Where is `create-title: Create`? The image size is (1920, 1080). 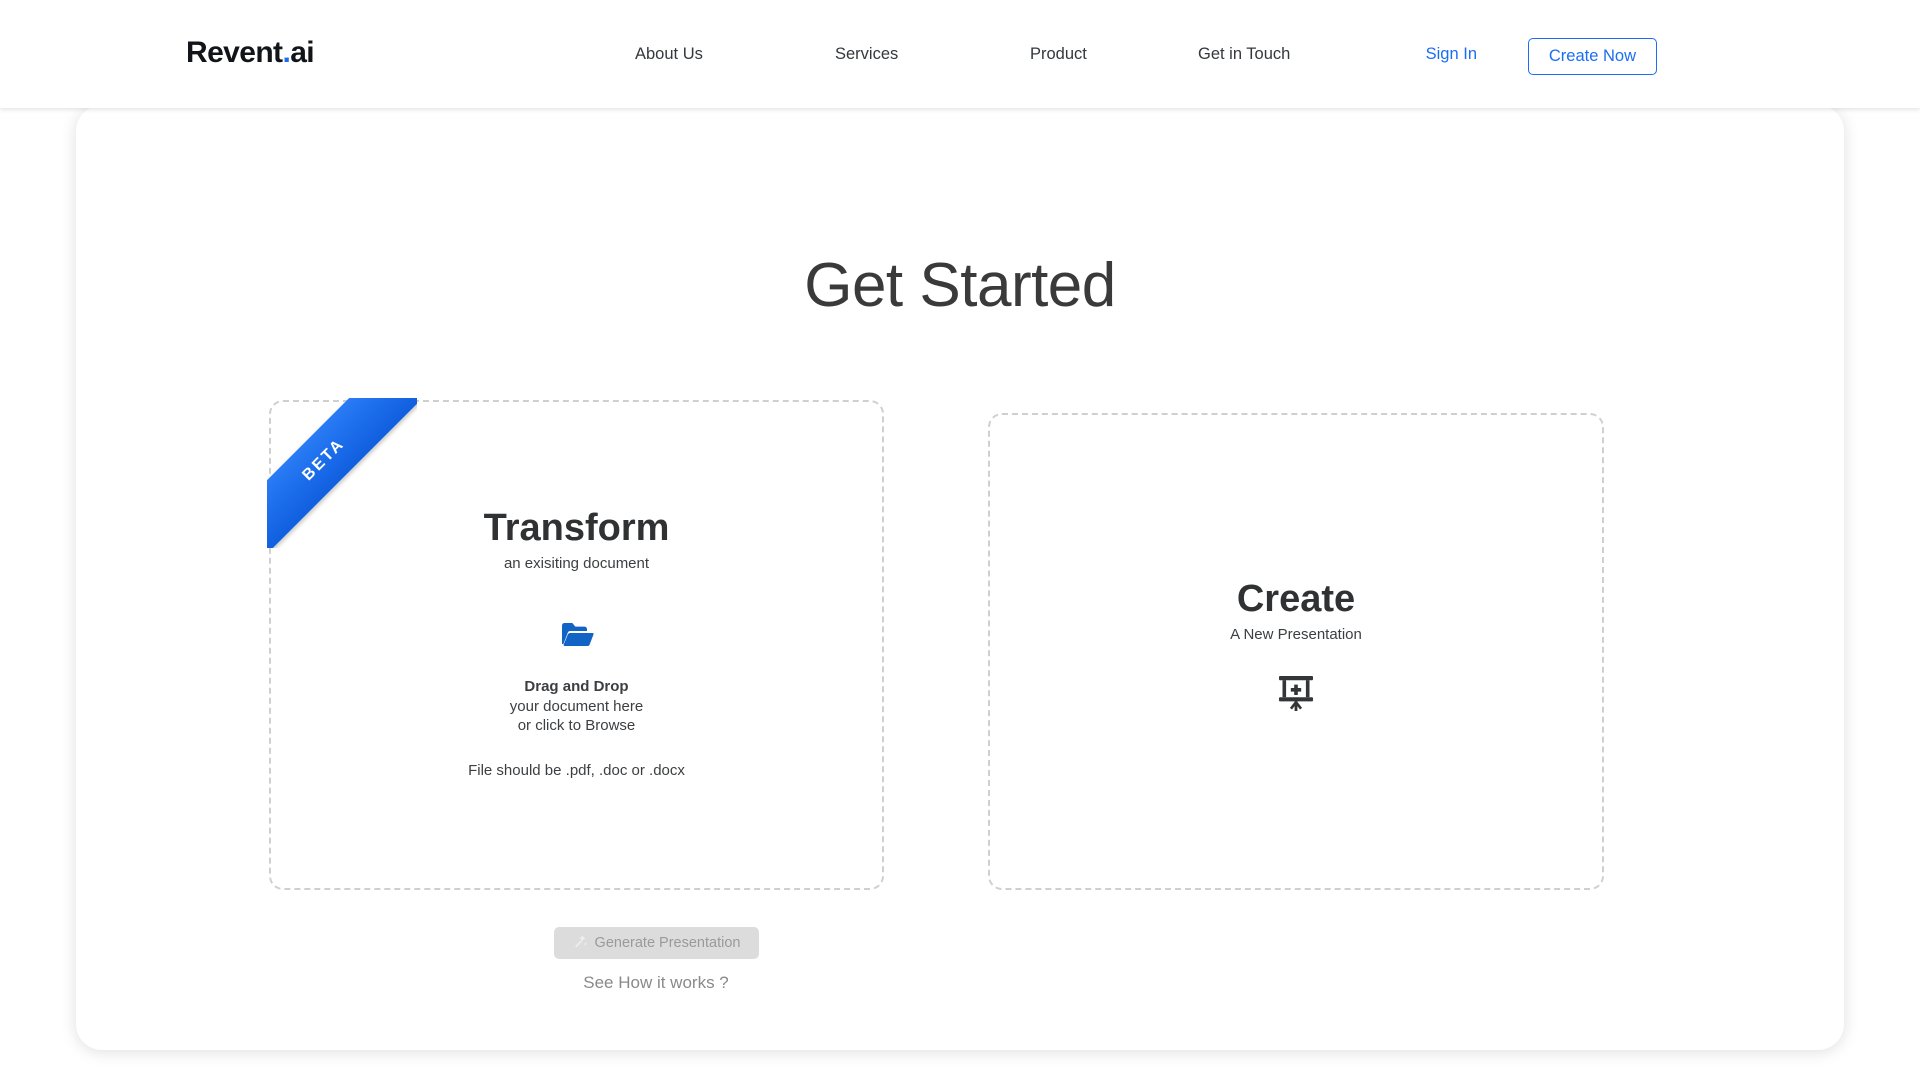 create-title: Create is located at coordinates (1296, 599).